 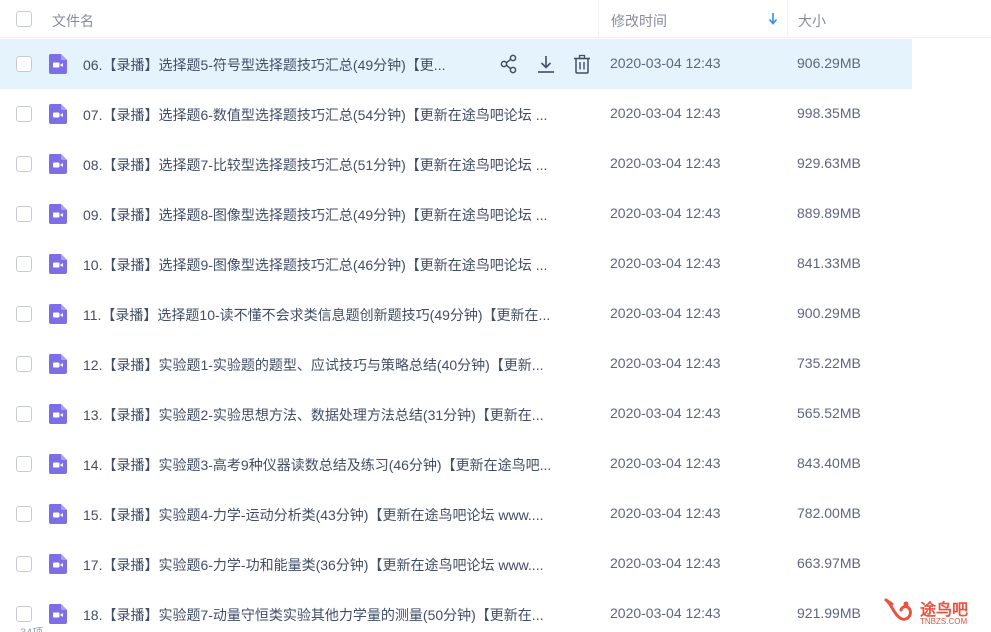 I want to click on file-size: 921.99MB, so click(x=829, y=613).